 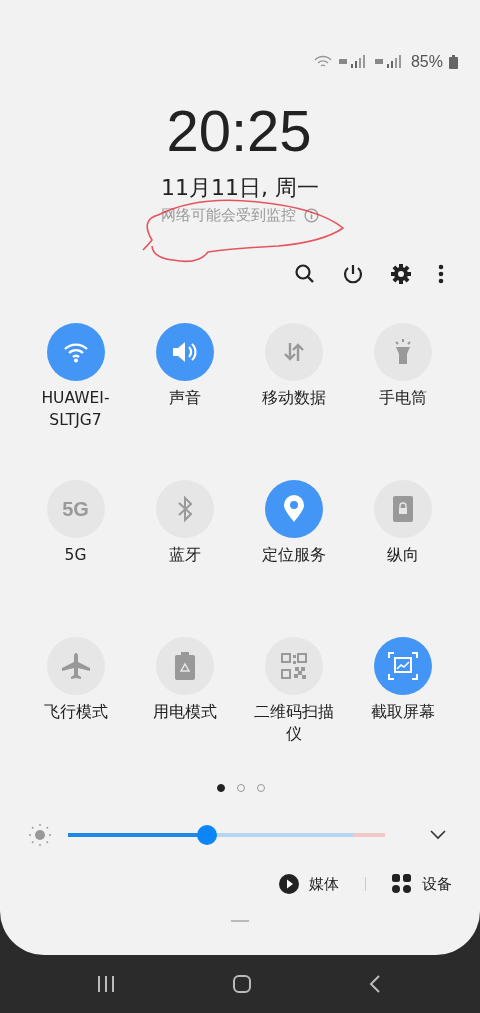 I want to click on location-pin-icon, so click(x=293, y=509).